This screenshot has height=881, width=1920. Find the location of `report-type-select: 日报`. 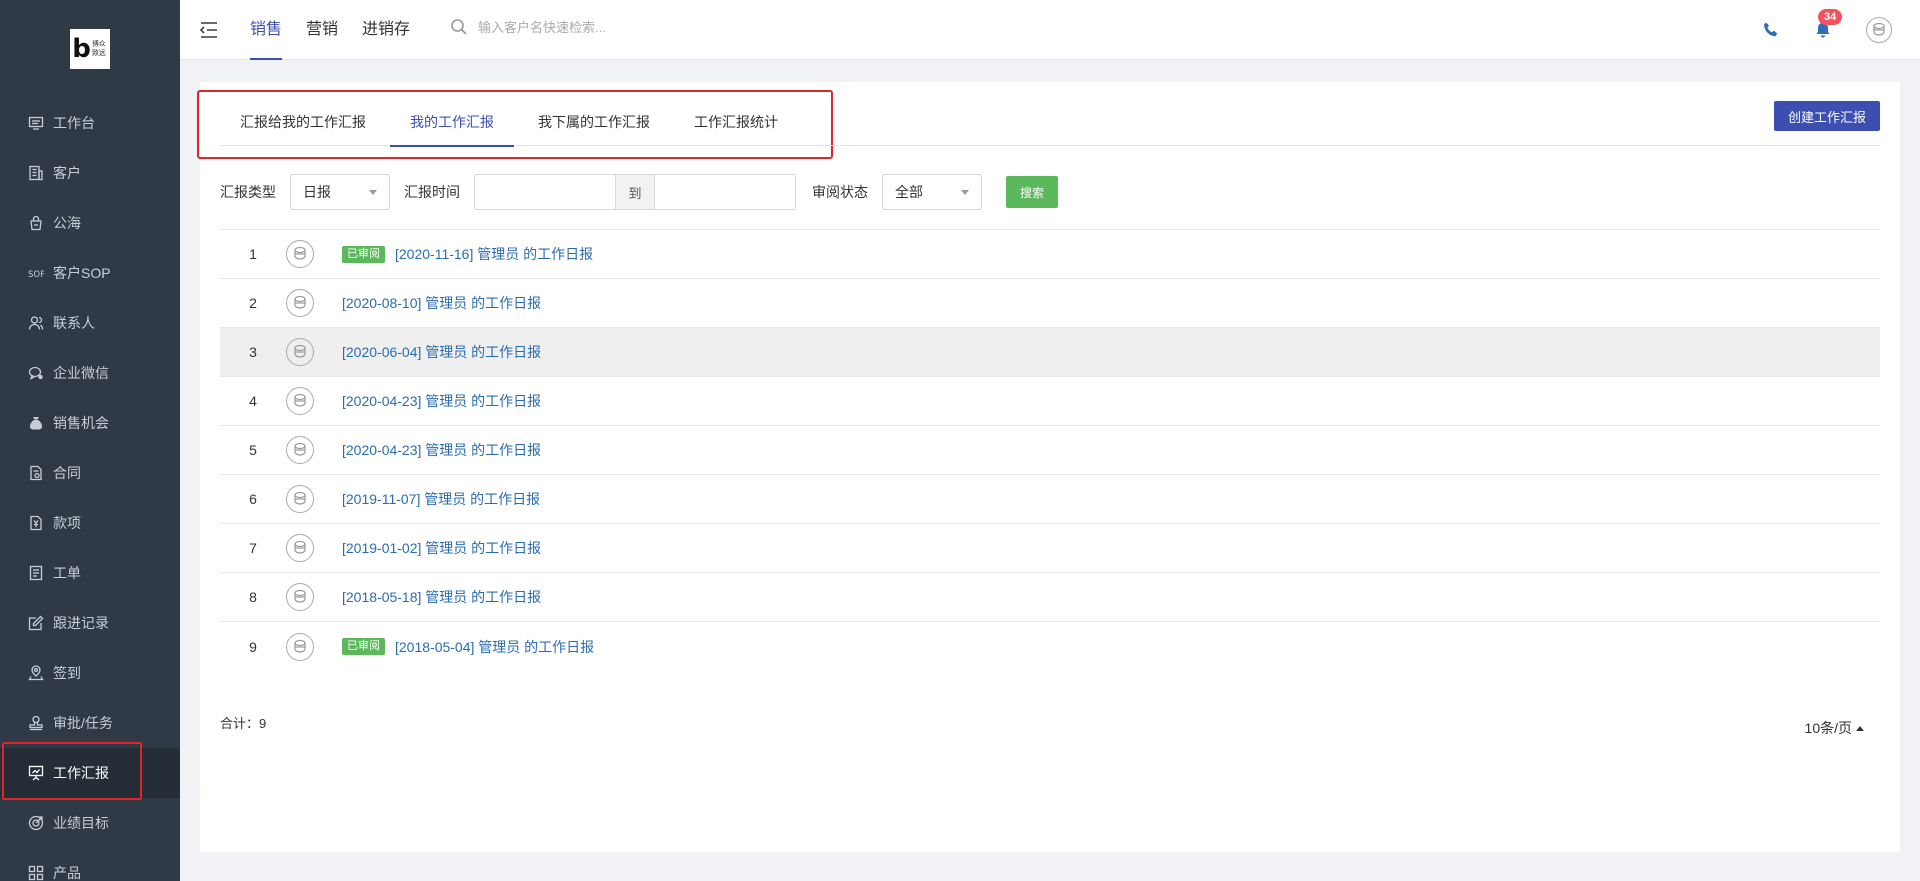

report-type-select: 日报 is located at coordinates (340, 192).